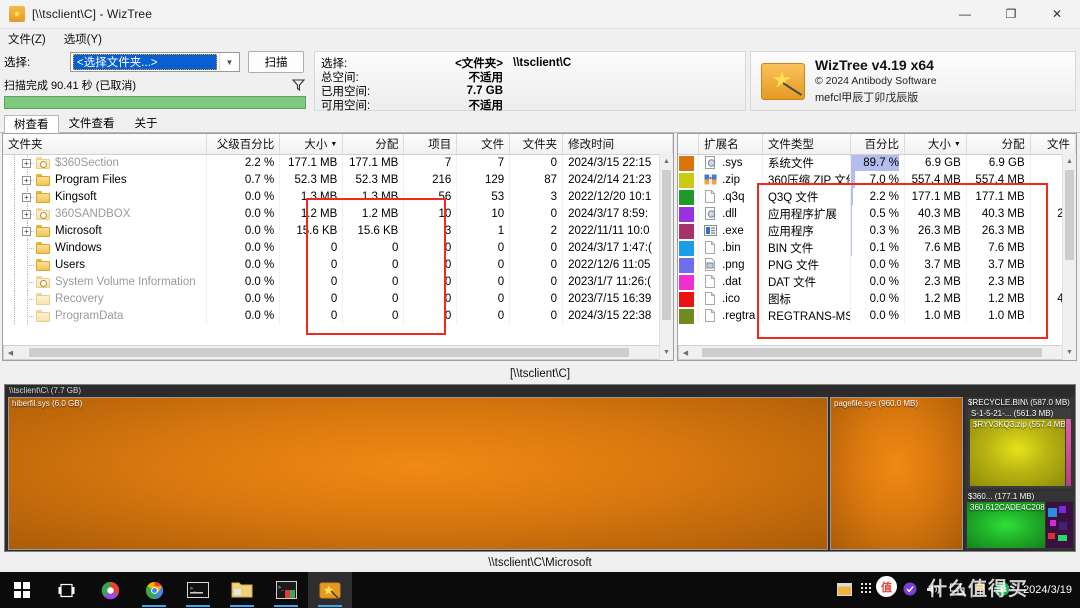 This screenshot has height=608, width=1080. Describe the element at coordinates (896, 473) in the screenshot. I see `treemap-tile-pagefile: pagefile.sys (960.0 MB)` at that location.